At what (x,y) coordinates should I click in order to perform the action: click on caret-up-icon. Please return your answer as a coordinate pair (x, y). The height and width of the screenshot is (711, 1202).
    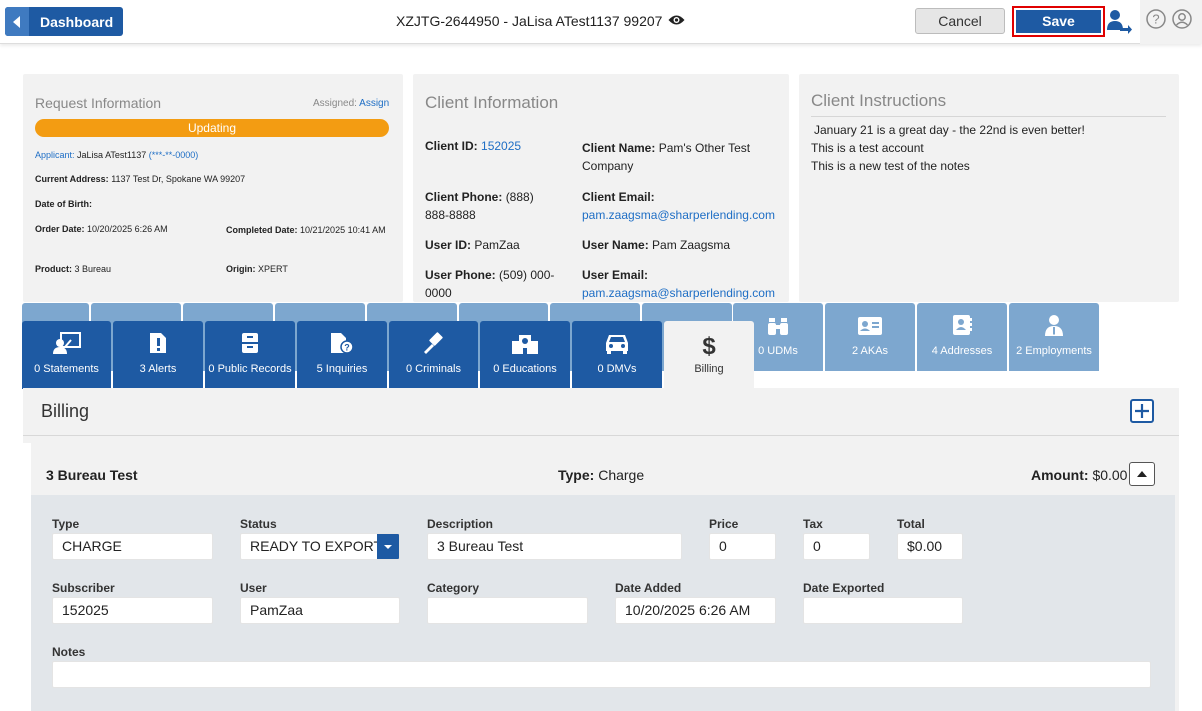
    Looking at the image, I should click on (1142, 474).